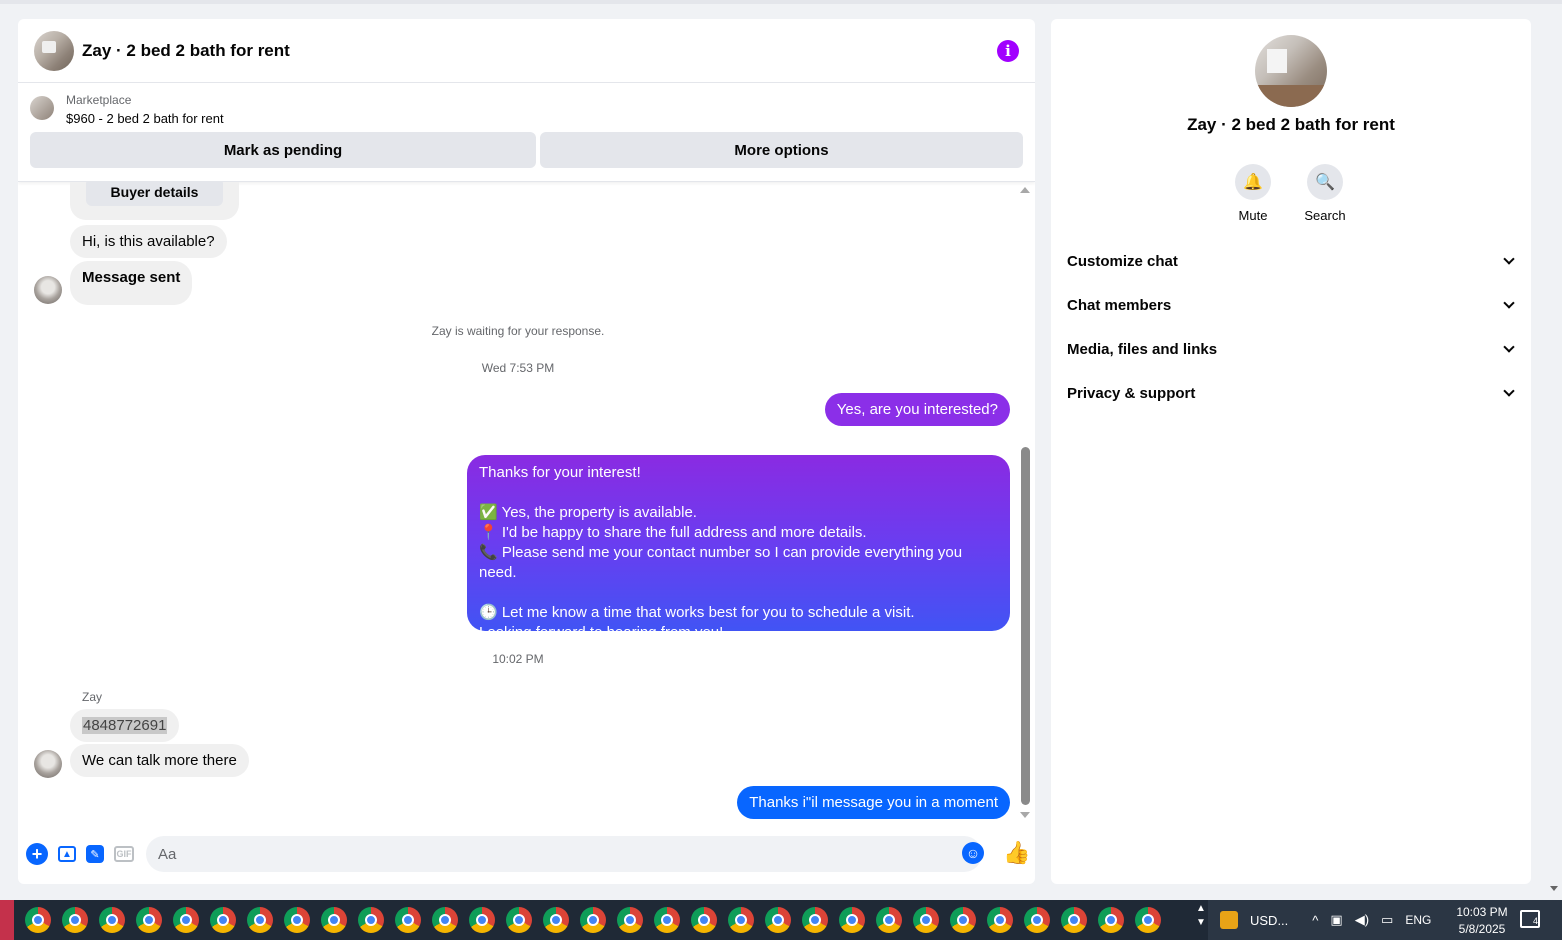 The height and width of the screenshot is (940, 1562). Describe the element at coordinates (1418, 920) in the screenshot. I see `language-indicator: ENG` at that location.